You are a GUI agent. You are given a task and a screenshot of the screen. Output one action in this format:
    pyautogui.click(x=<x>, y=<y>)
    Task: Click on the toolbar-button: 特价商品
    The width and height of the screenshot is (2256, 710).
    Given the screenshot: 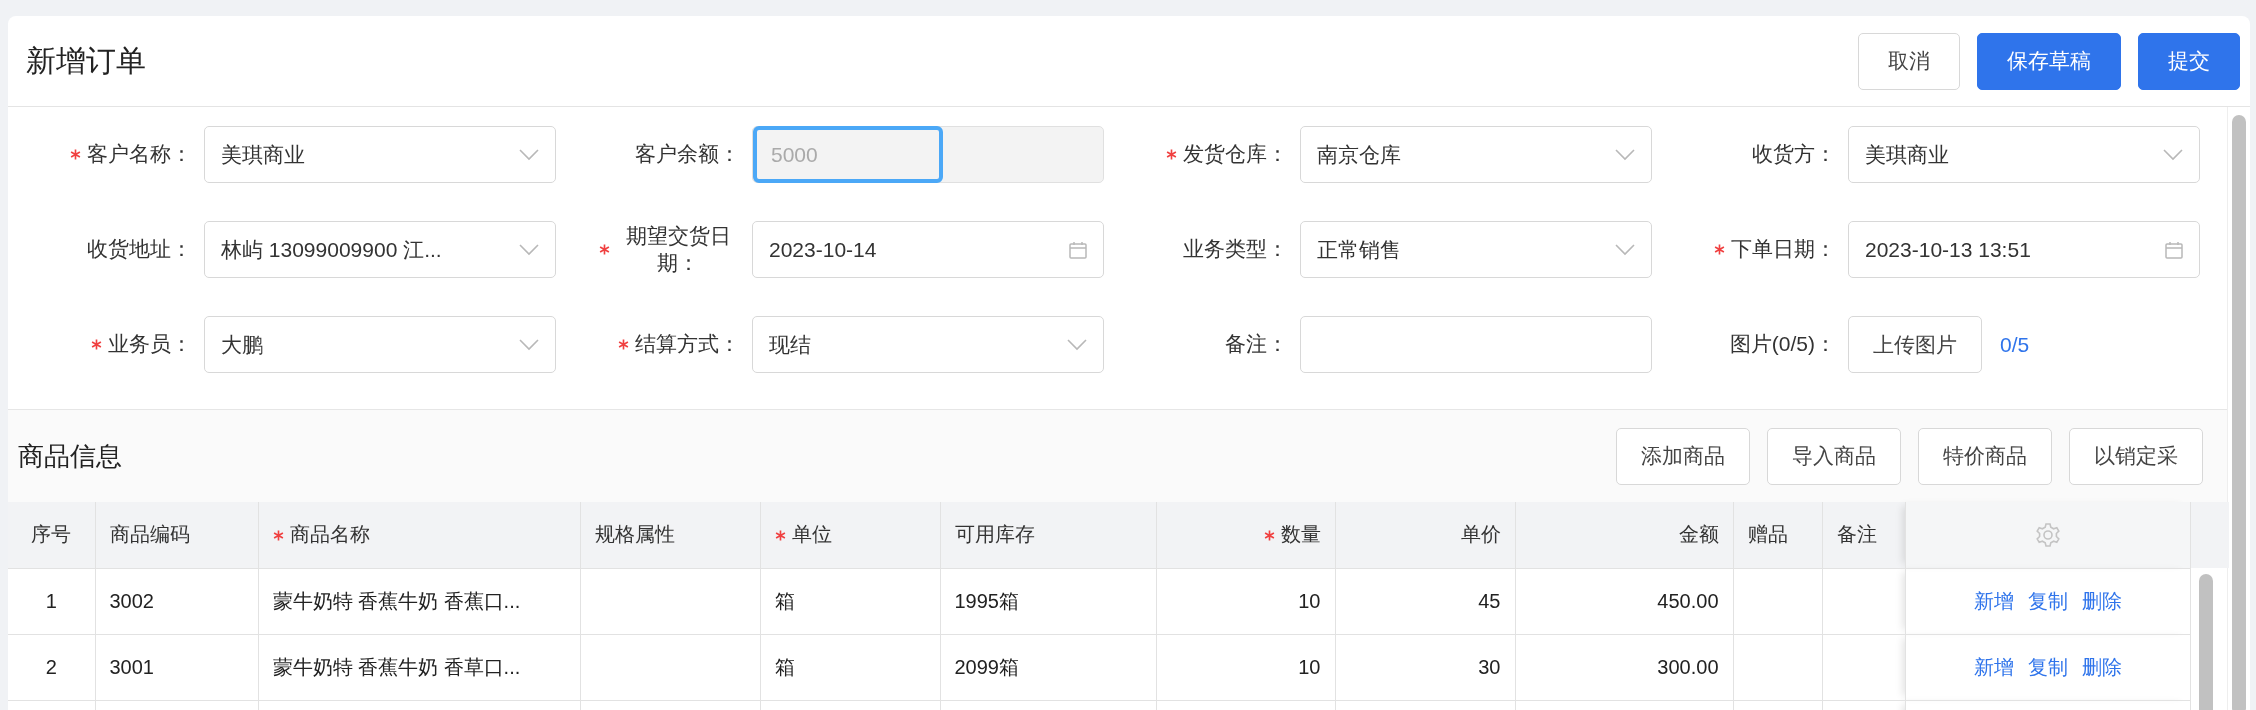 What is the action you would take?
    pyautogui.click(x=1985, y=456)
    